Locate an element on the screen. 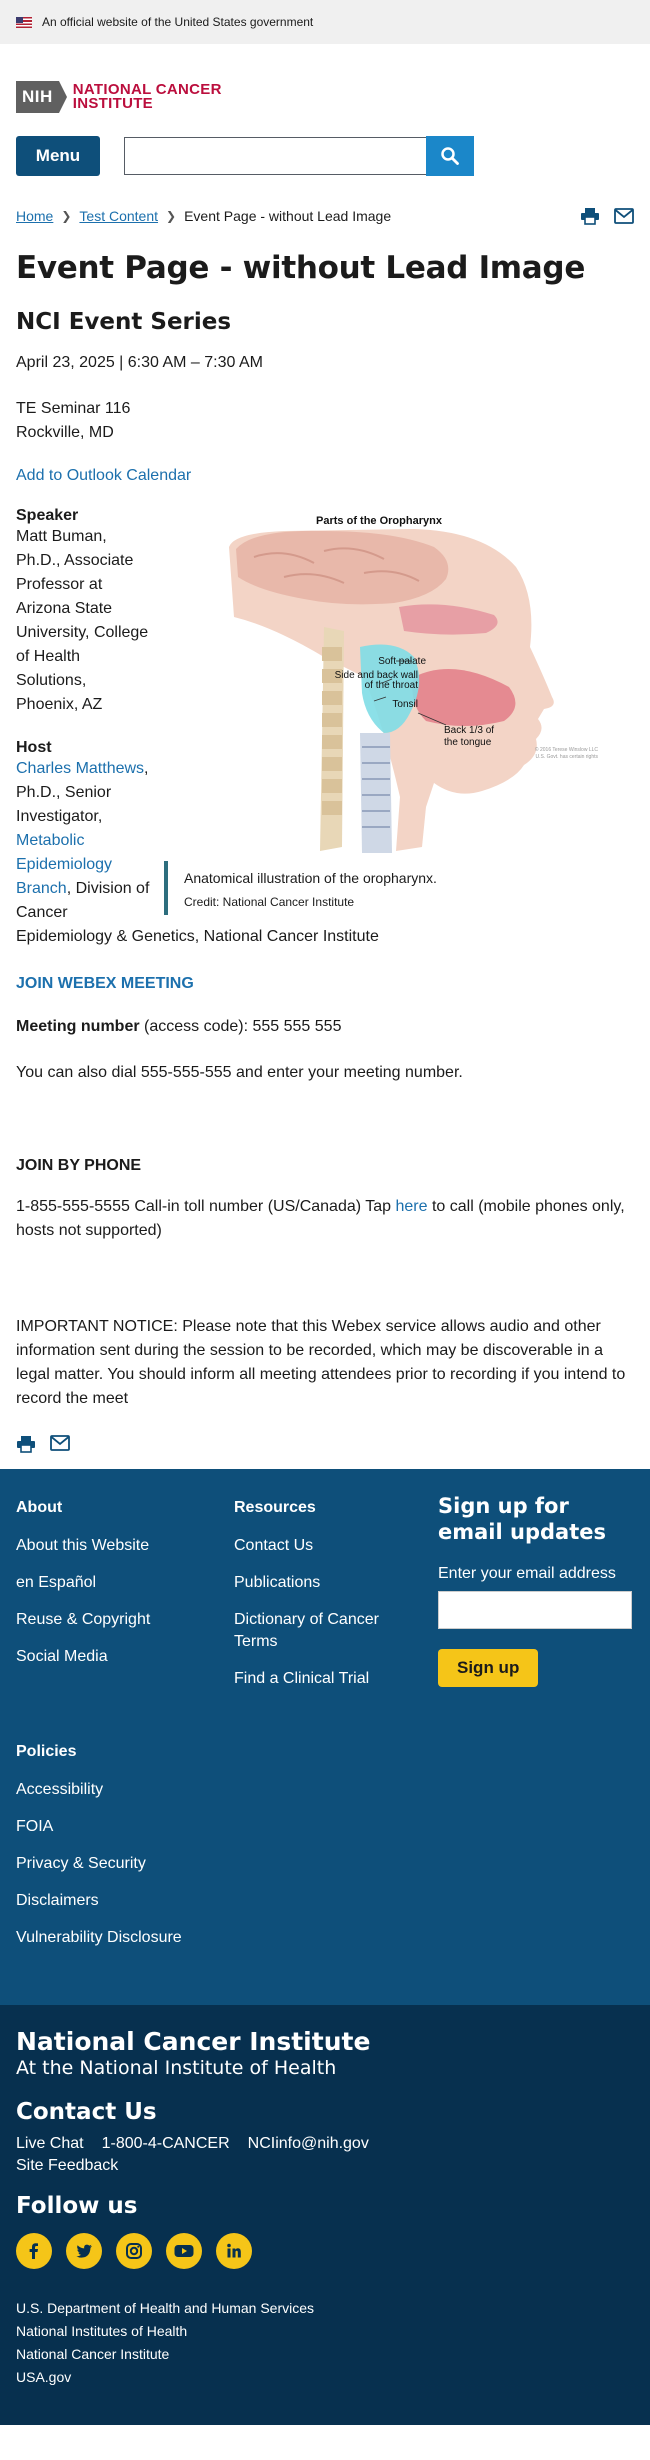 This screenshot has width=650, height=2460. footer-link-privacy: Privacy & Security is located at coordinates (111, 1864).